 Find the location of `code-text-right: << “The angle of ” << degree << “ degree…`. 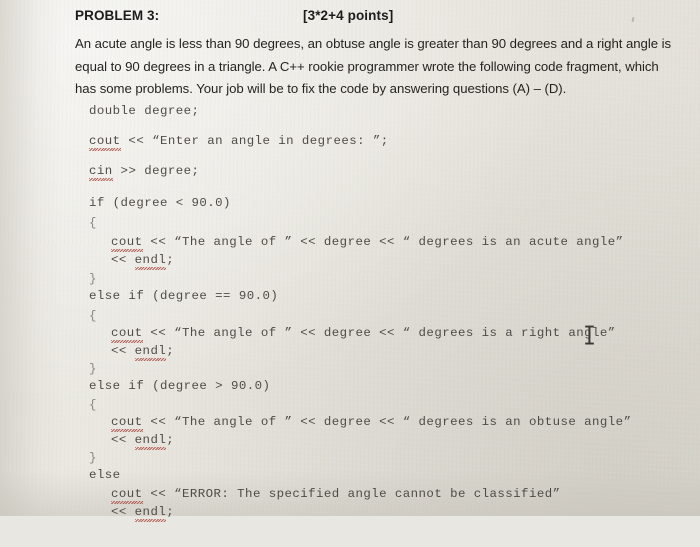

code-text-right: << “The angle of ” << degree << “ degree… is located at coordinates (379, 333).